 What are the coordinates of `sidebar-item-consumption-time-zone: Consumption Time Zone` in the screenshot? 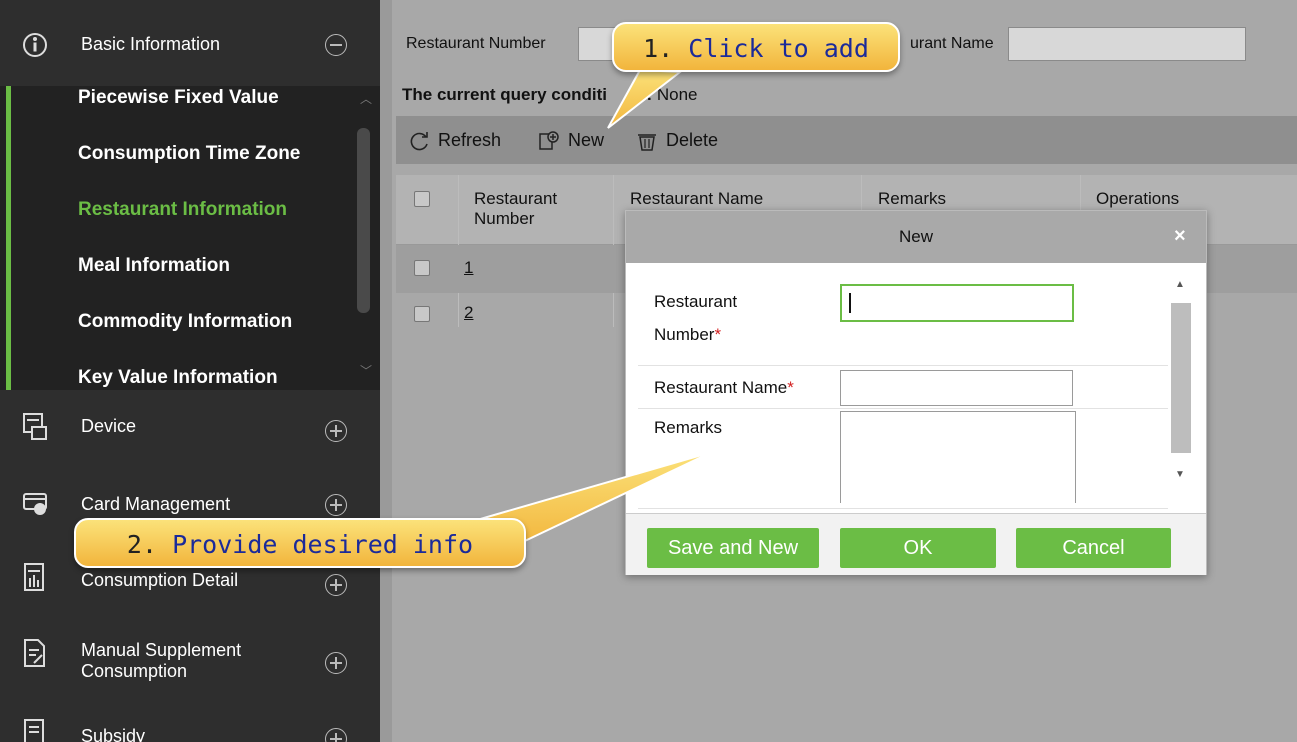 It's located at (189, 154).